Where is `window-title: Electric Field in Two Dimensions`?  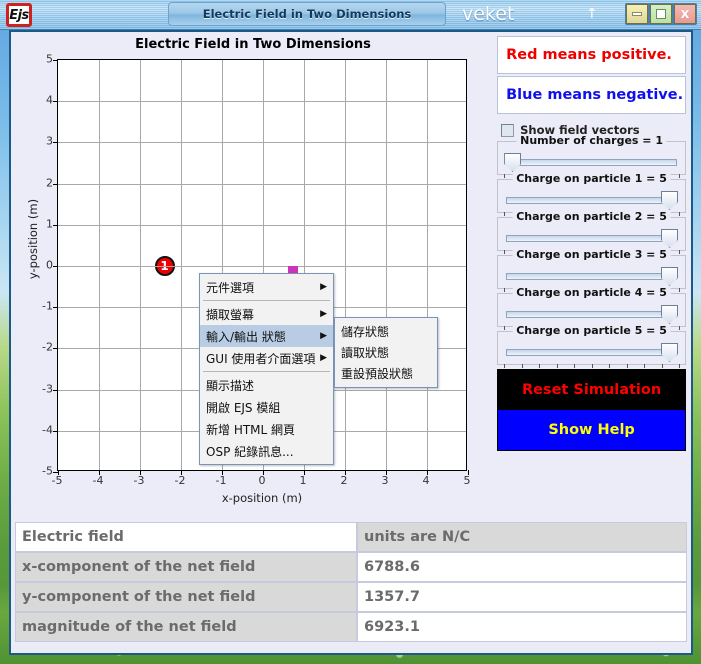 window-title: Electric Field in Two Dimensions is located at coordinates (307, 14).